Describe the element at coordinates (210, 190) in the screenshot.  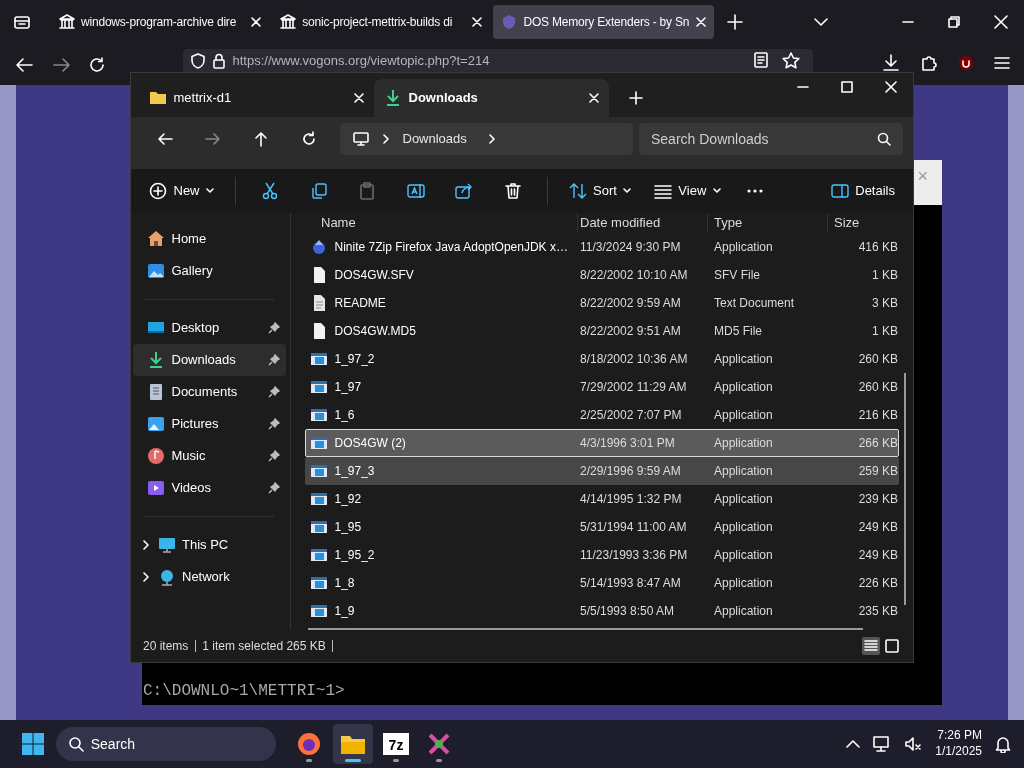
I see `caret-icon` at that location.